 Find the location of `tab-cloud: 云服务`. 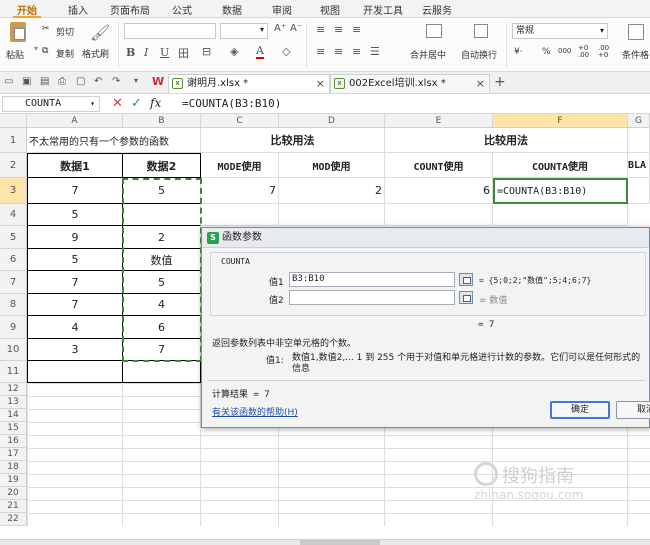

tab-cloud: 云服务 is located at coordinates (437, 9).